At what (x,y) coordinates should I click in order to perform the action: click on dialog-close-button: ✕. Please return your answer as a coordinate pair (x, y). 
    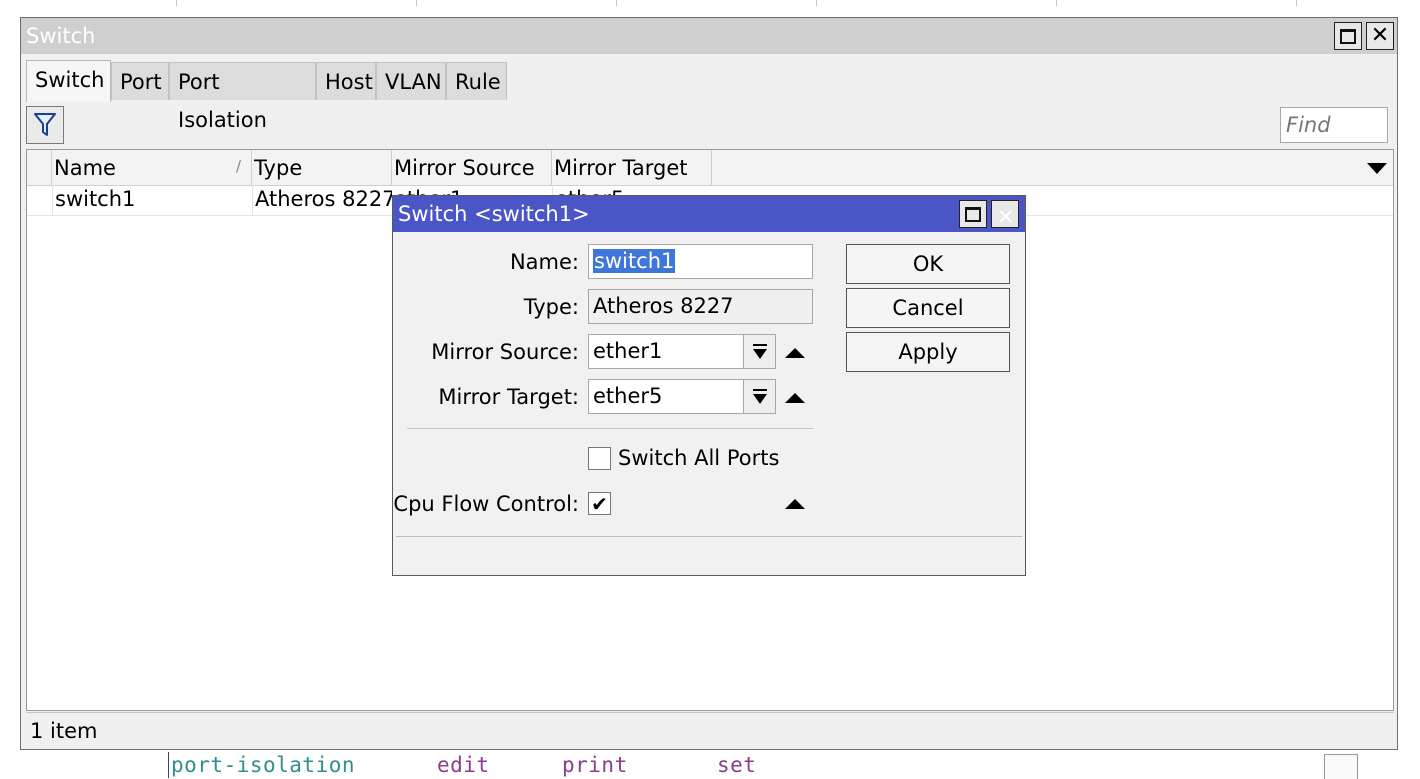
    Looking at the image, I should click on (1005, 214).